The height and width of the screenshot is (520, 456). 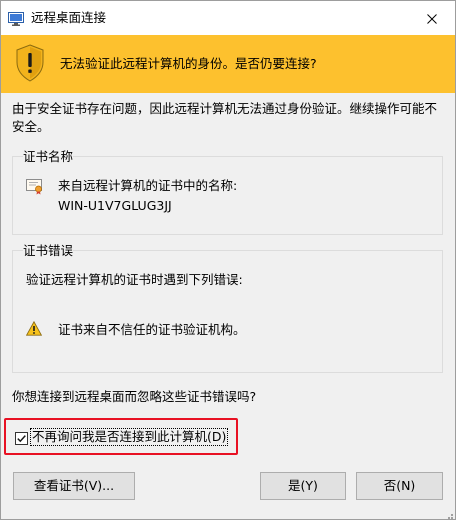 I want to click on cert-error-group-title: 证书错误, so click(x=48, y=251).